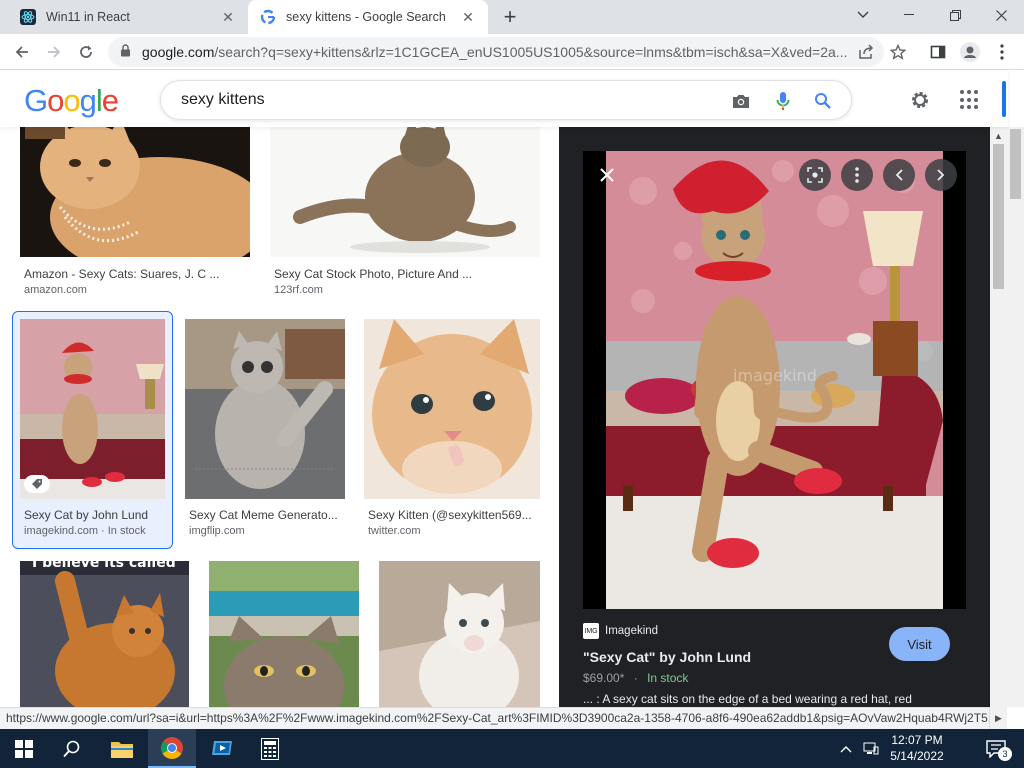  What do you see at coordinates (85, 531) in the screenshot?
I see `result-source: imagekind.com · In stock` at bounding box center [85, 531].